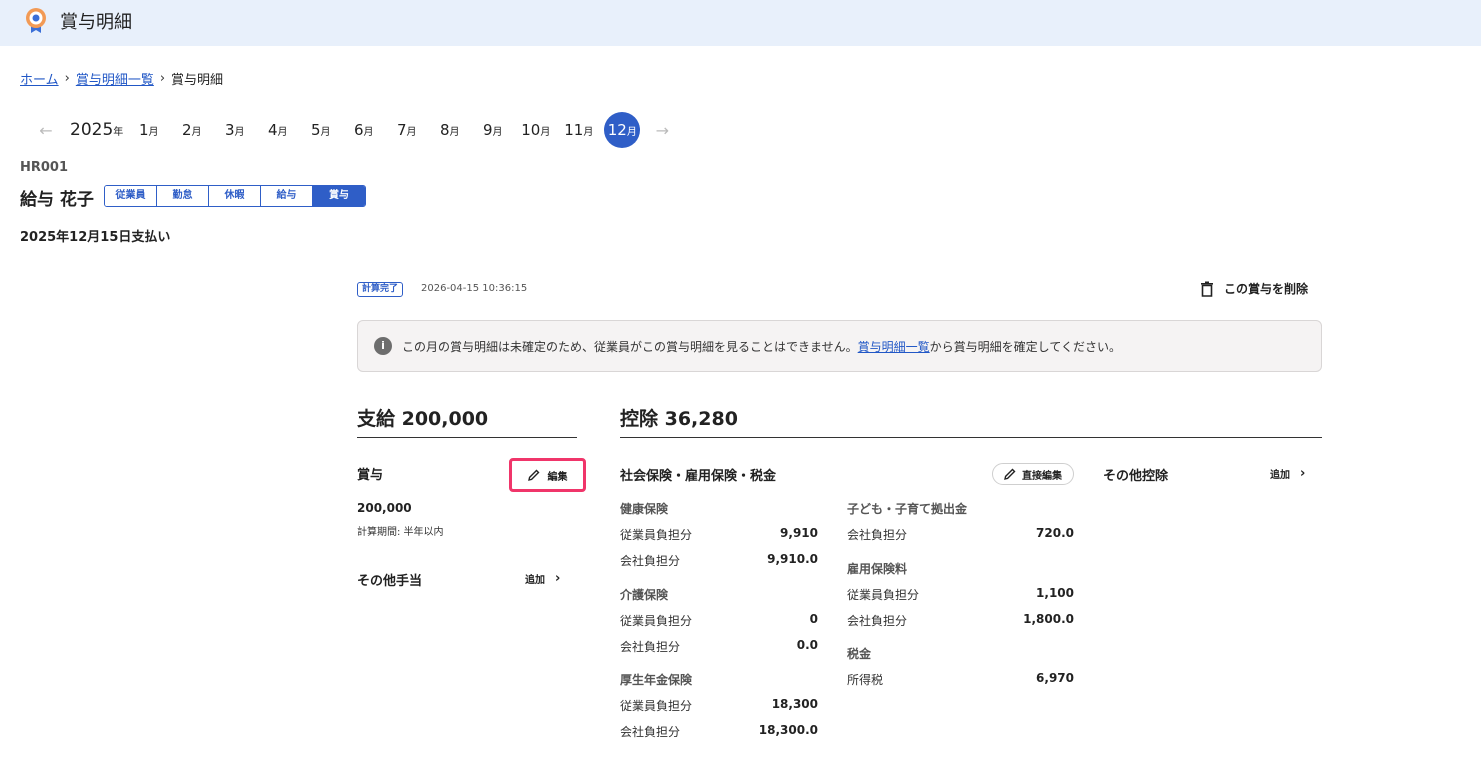  What do you see at coordinates (698, 476) in the screenshot?
I see `social-insurance-label: 社会保険・雇用保険・税金` at bounding box center [698, 476].